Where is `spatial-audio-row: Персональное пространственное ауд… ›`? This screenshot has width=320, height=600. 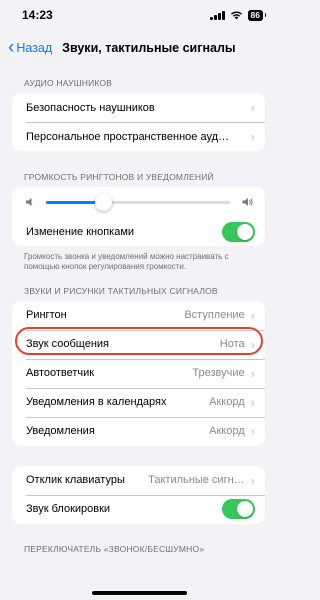 spatial-audio-row: Персональное пространственное ауд… › is located at coordinates (138, 136).